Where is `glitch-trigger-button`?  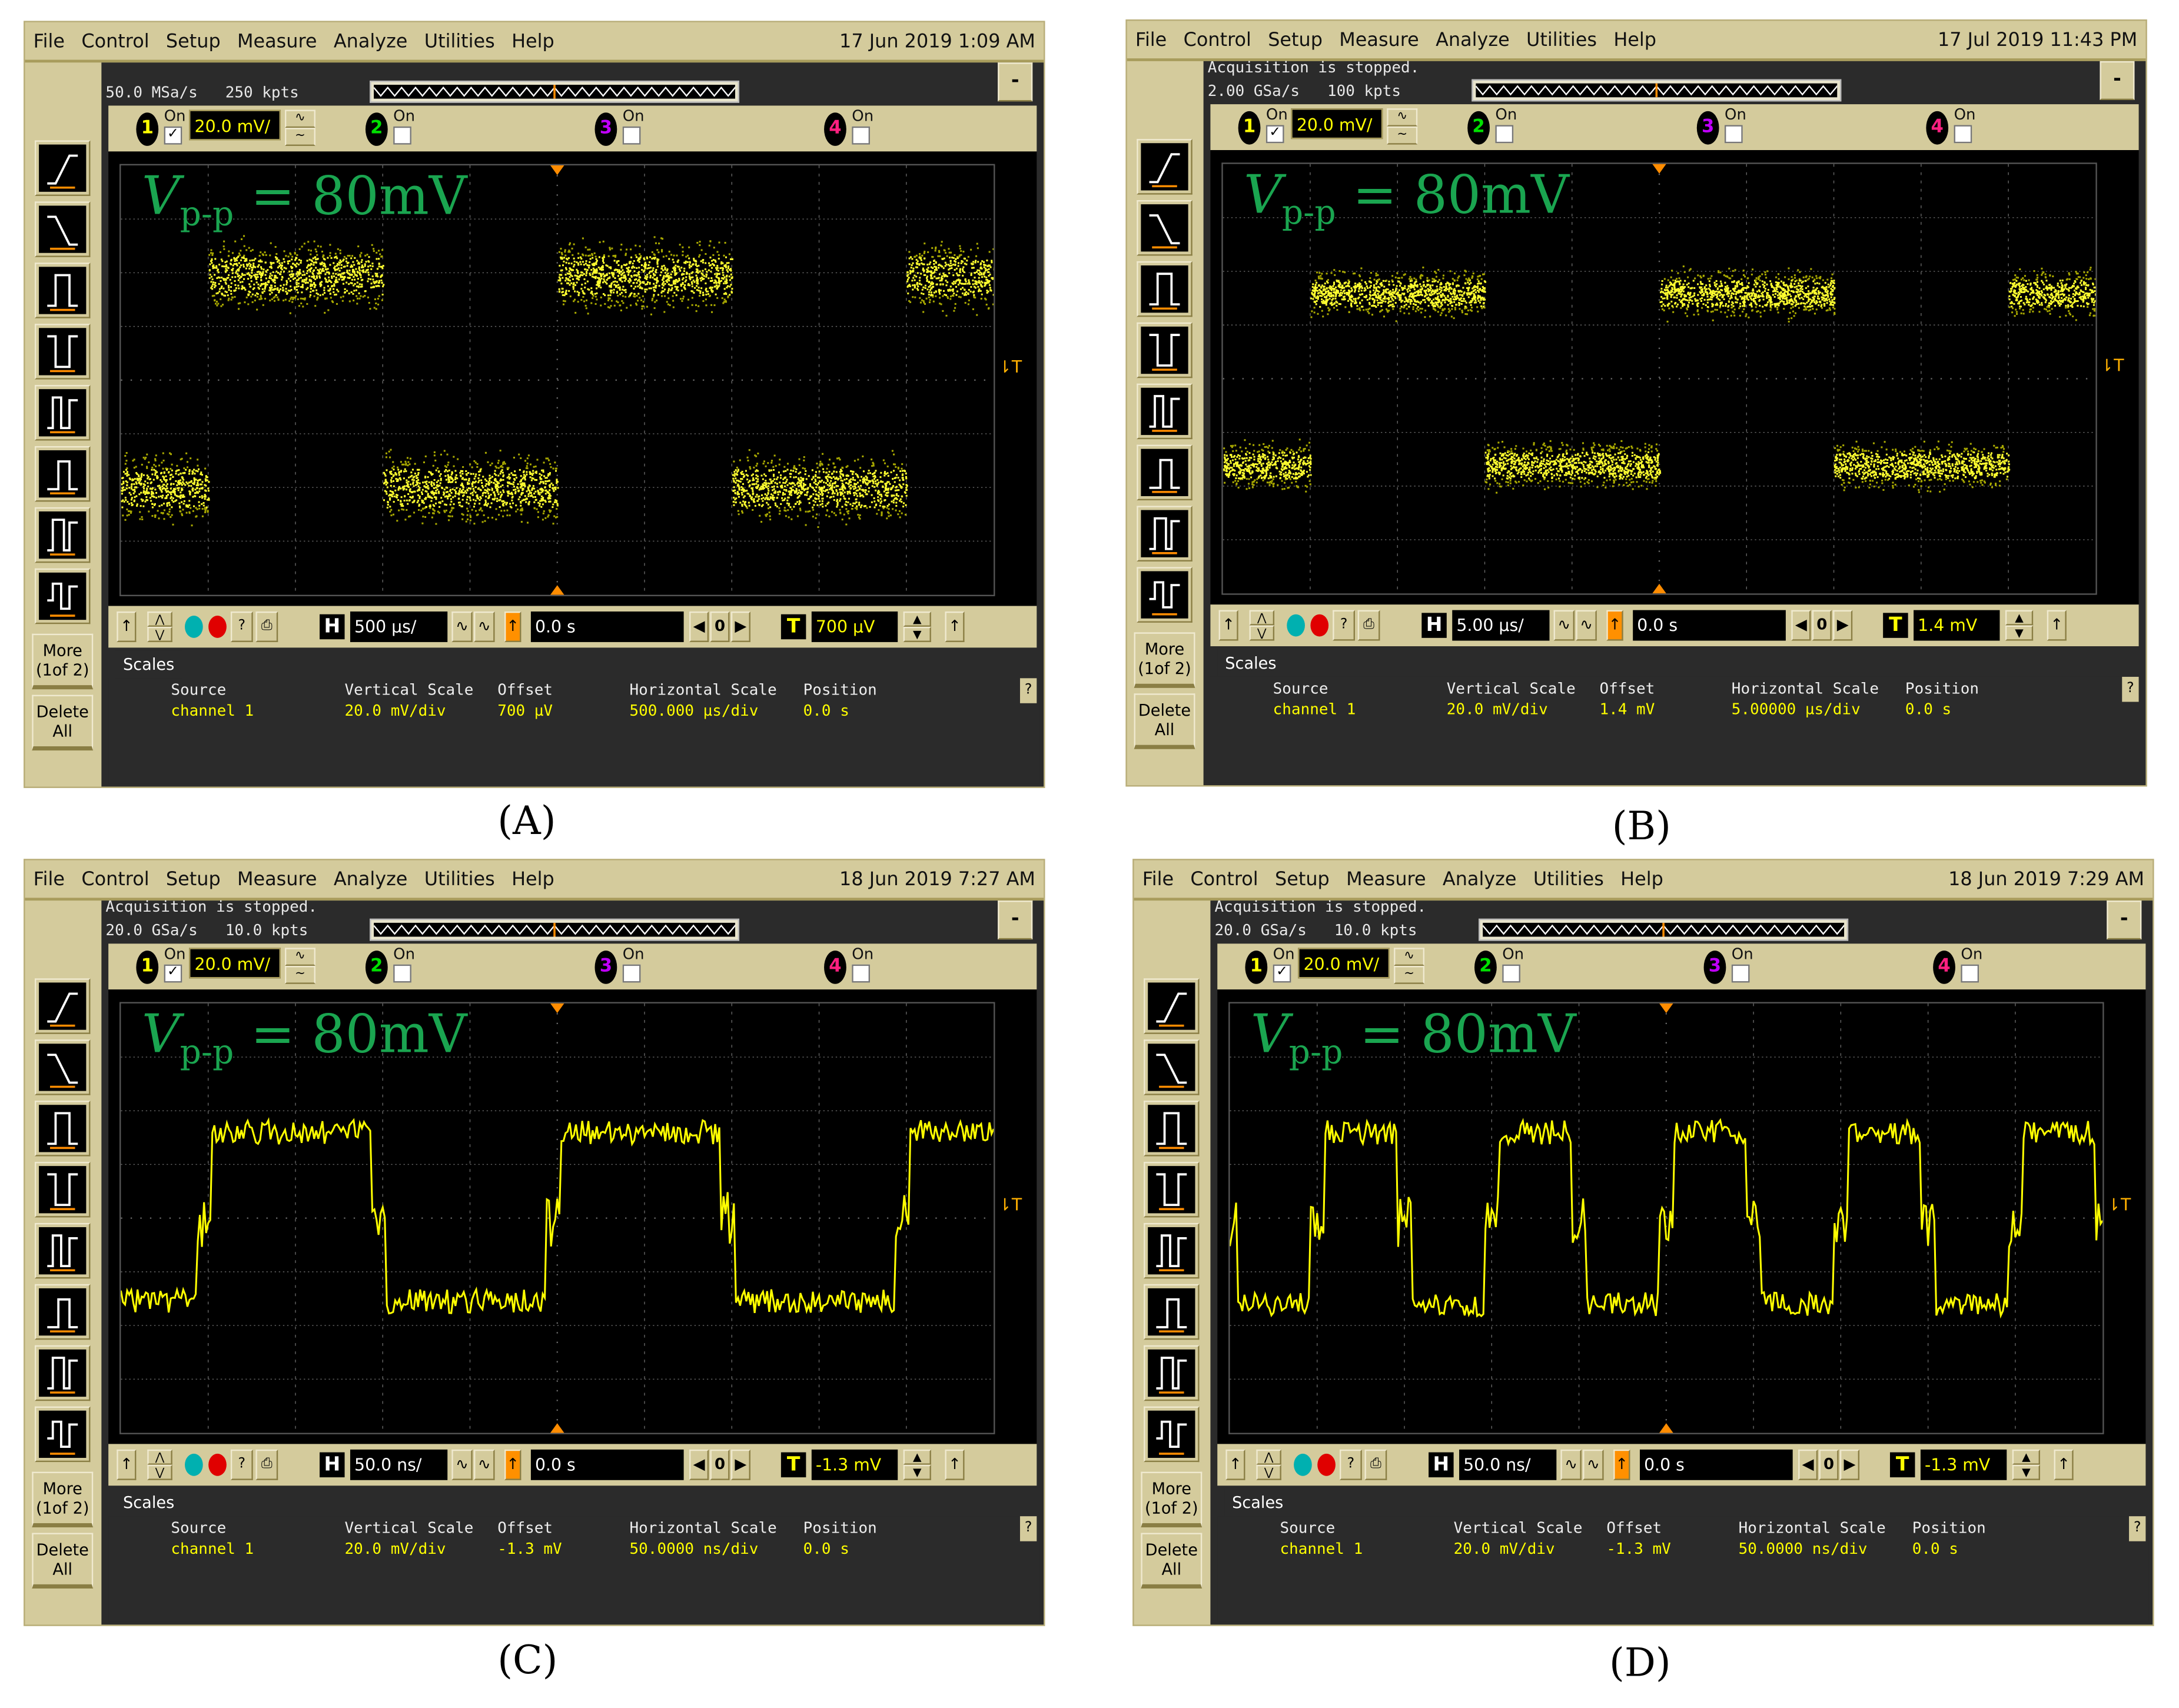 glitch-trigger-button is located at coordinates (63, 596).